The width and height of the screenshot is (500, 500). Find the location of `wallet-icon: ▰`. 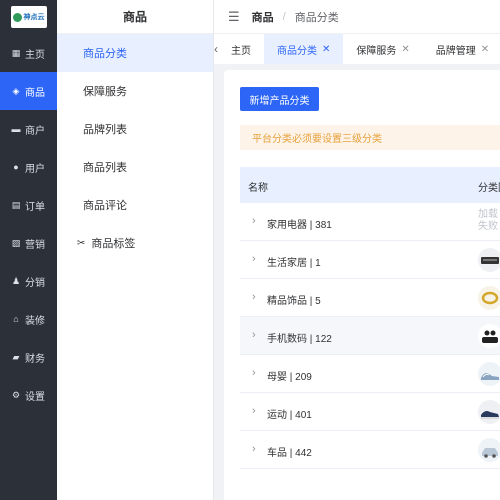

wallet-icon: ▰ is located at coordinates (16, 356).